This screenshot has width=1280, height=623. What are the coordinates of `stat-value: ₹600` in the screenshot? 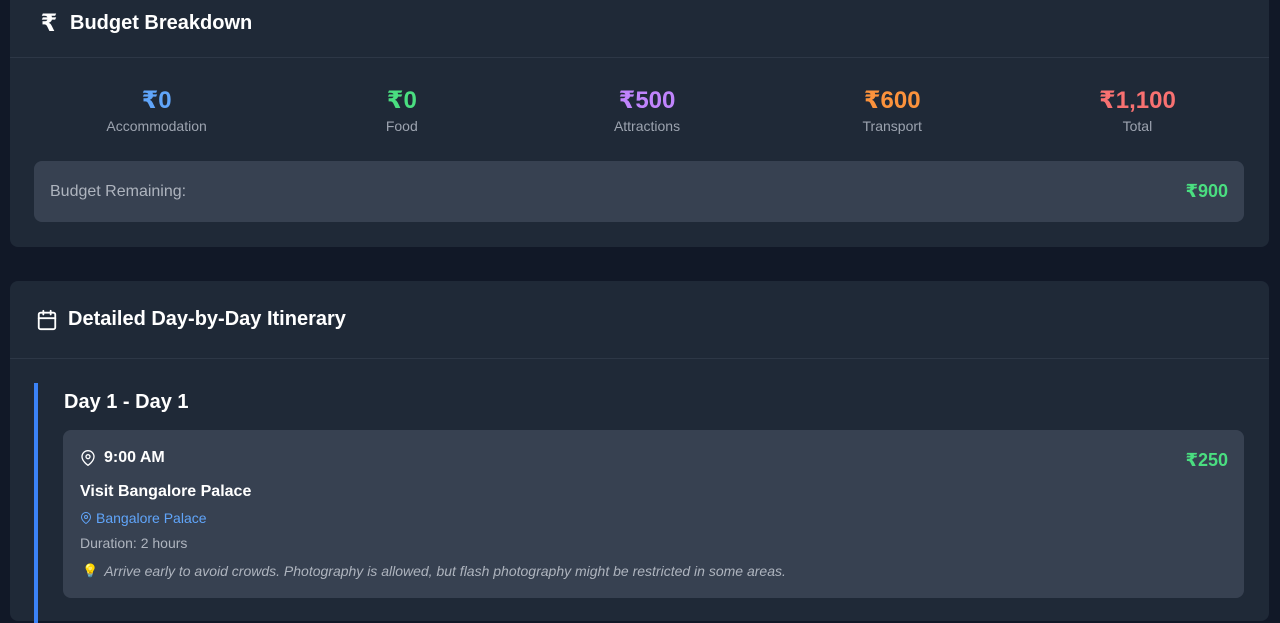 It's located at (892, 100).